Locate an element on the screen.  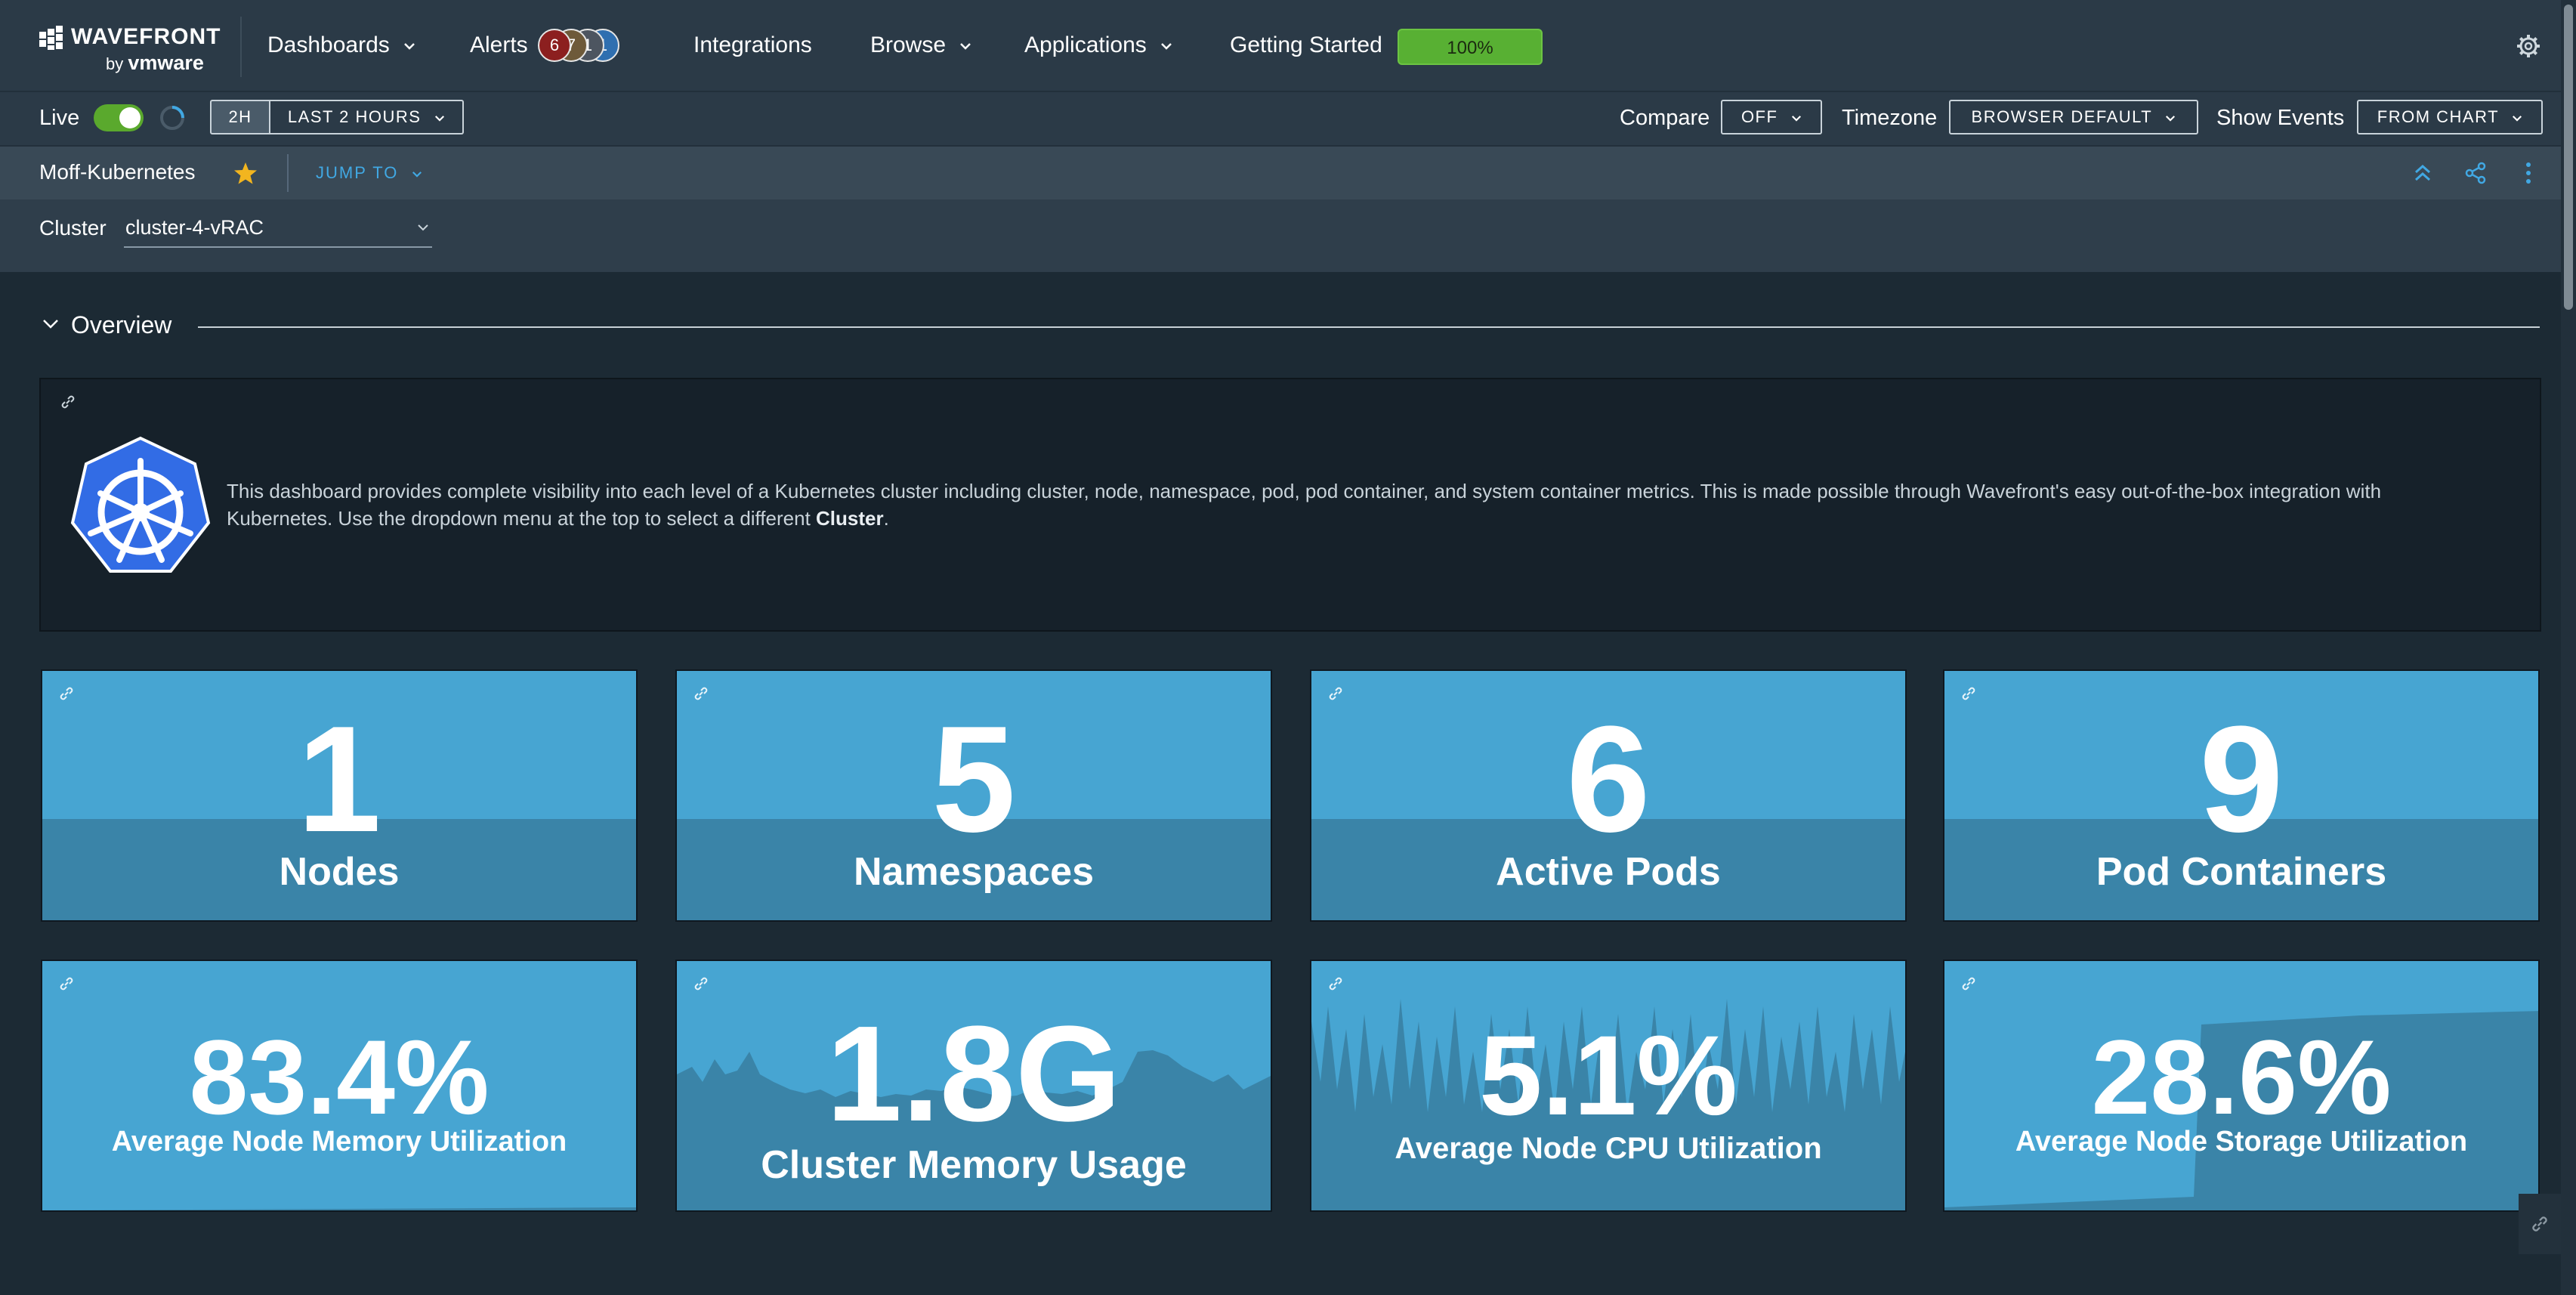
grid-logo-icon is located at coordinates (51, 38).